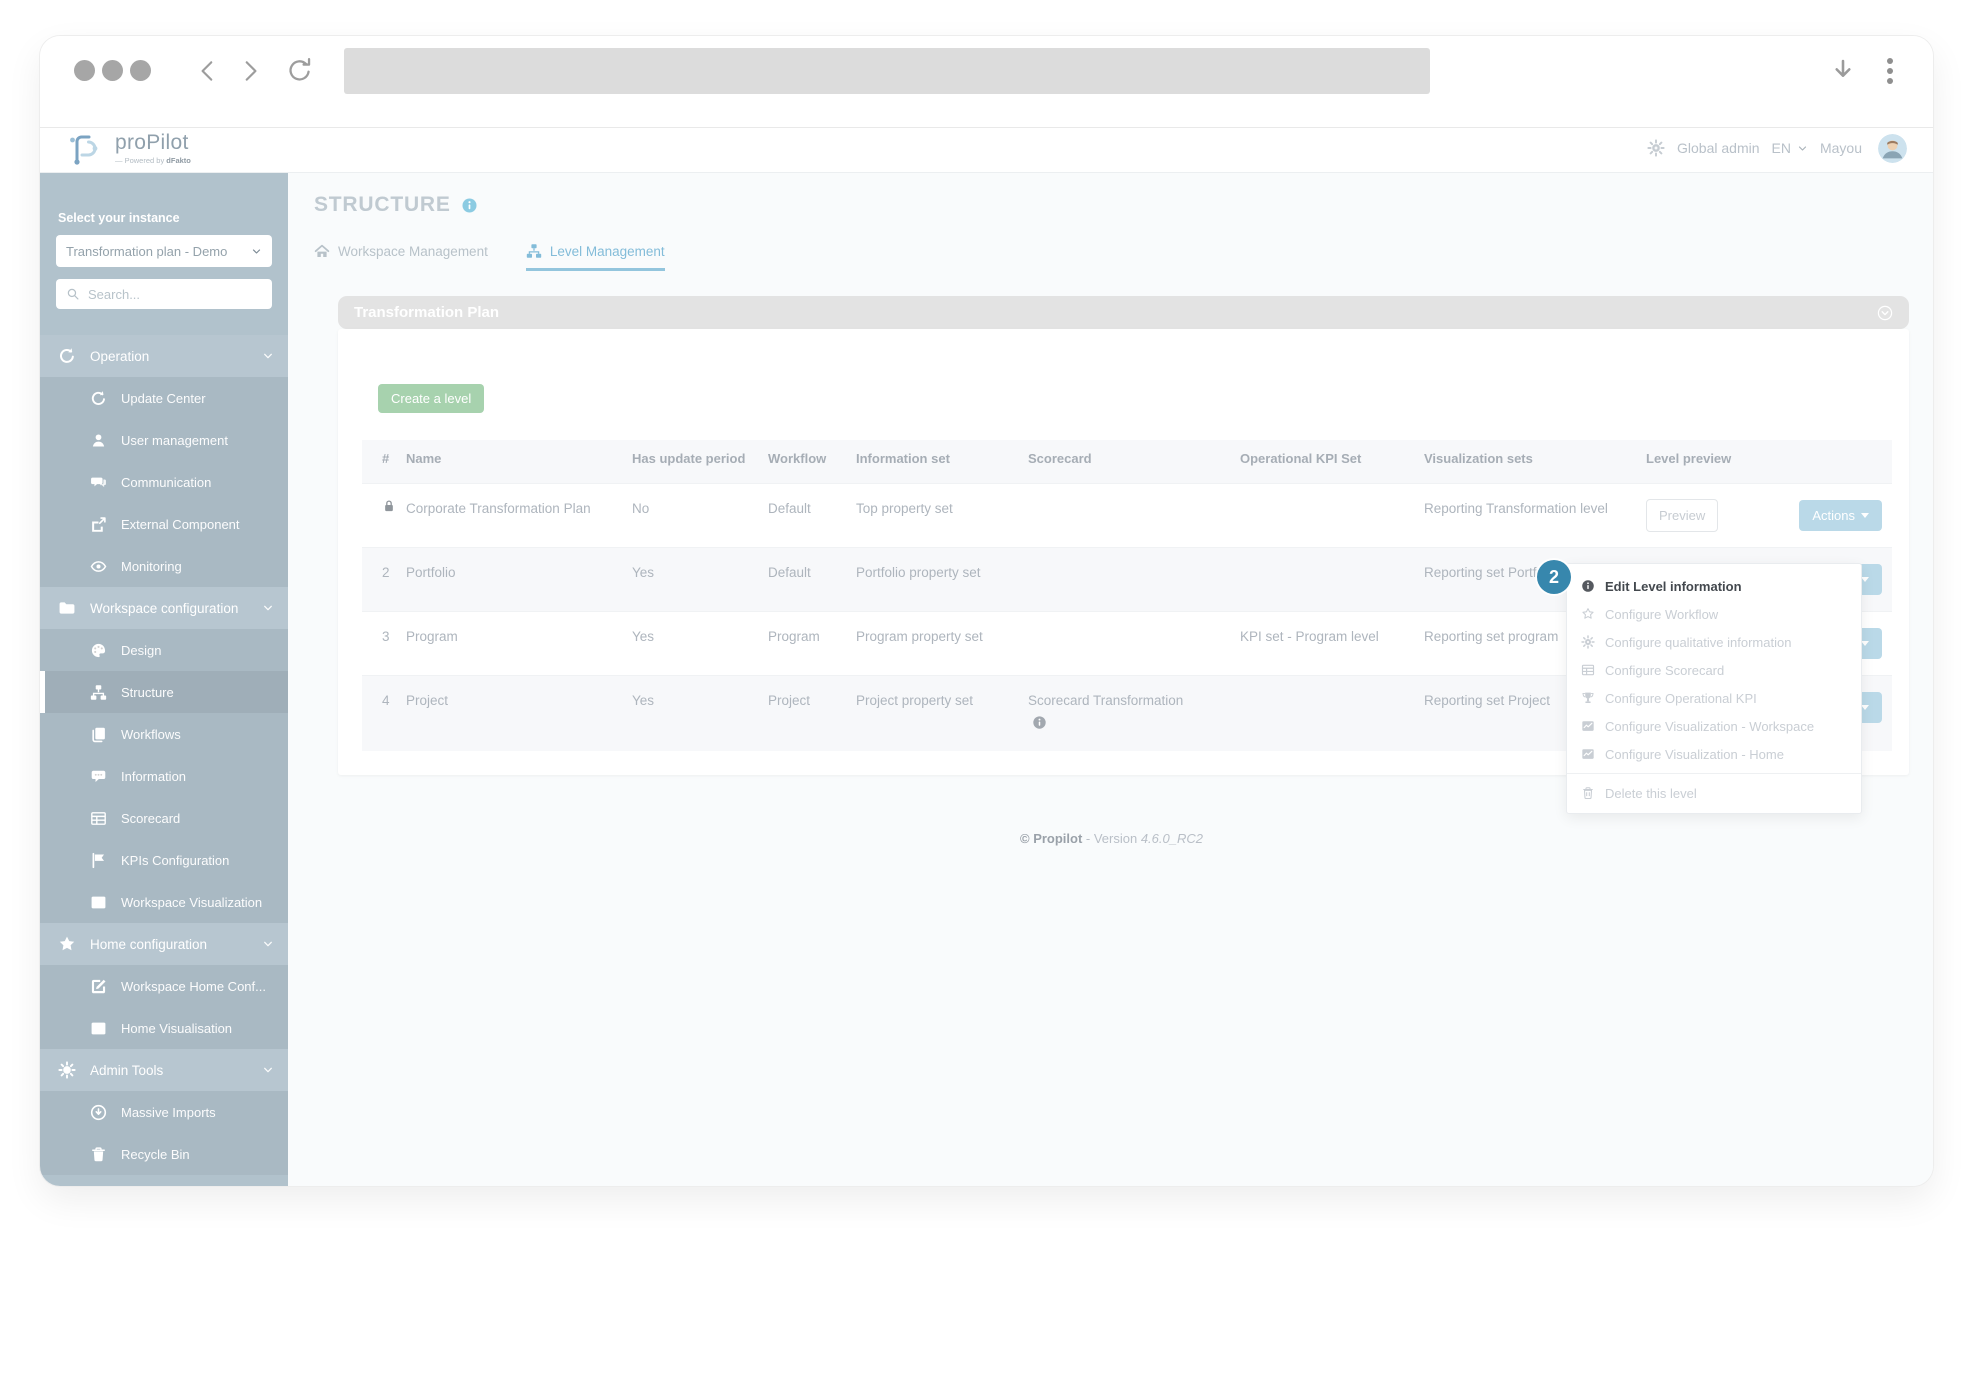 The image size is (1973, 1384). I want to click on palette-icon, so click(98, 650).